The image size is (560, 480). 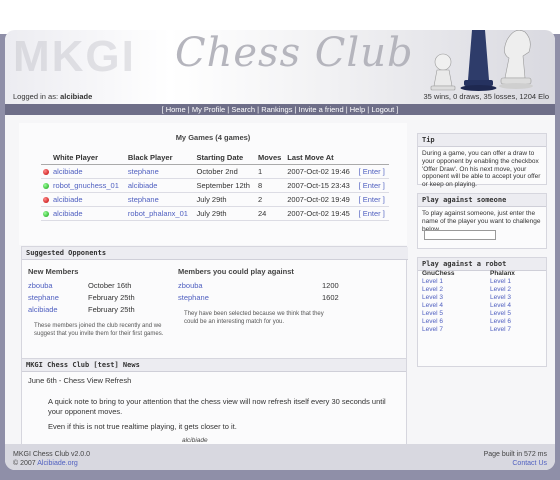 I want to click on new-member-join-date: February 25th, so click(x=111, y=309).